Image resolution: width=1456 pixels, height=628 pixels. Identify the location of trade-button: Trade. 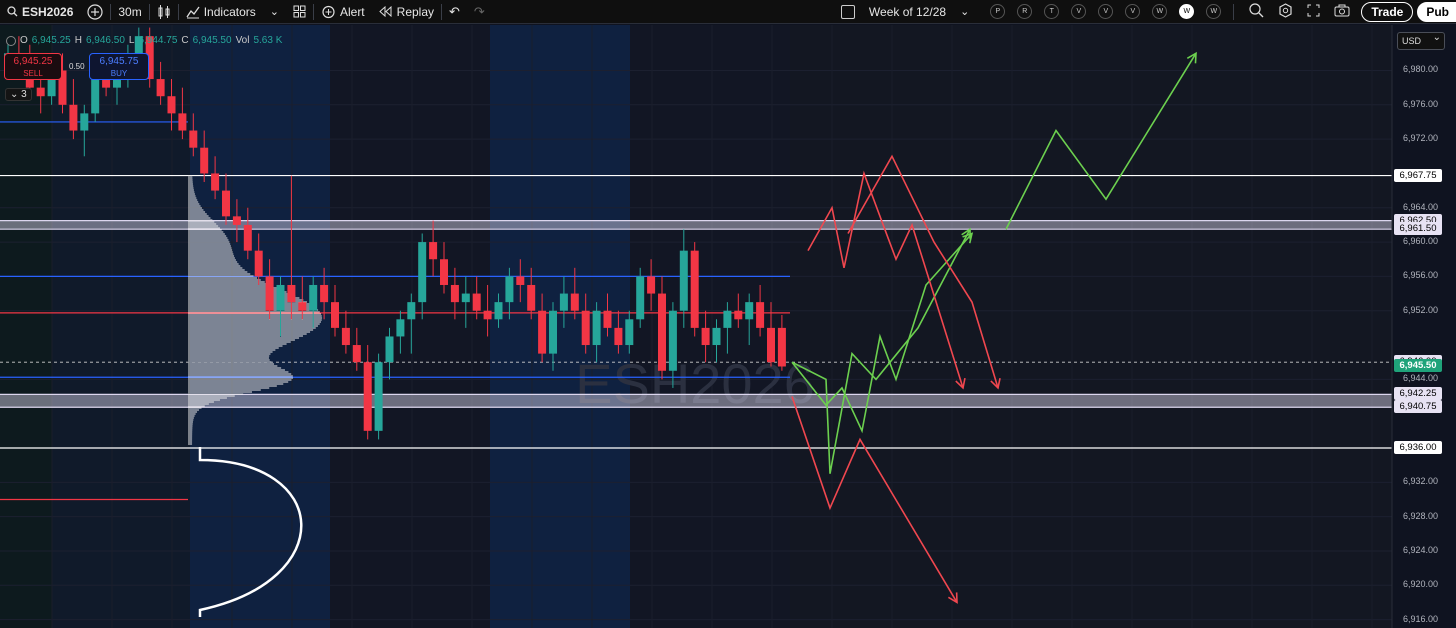
(1387, 12).